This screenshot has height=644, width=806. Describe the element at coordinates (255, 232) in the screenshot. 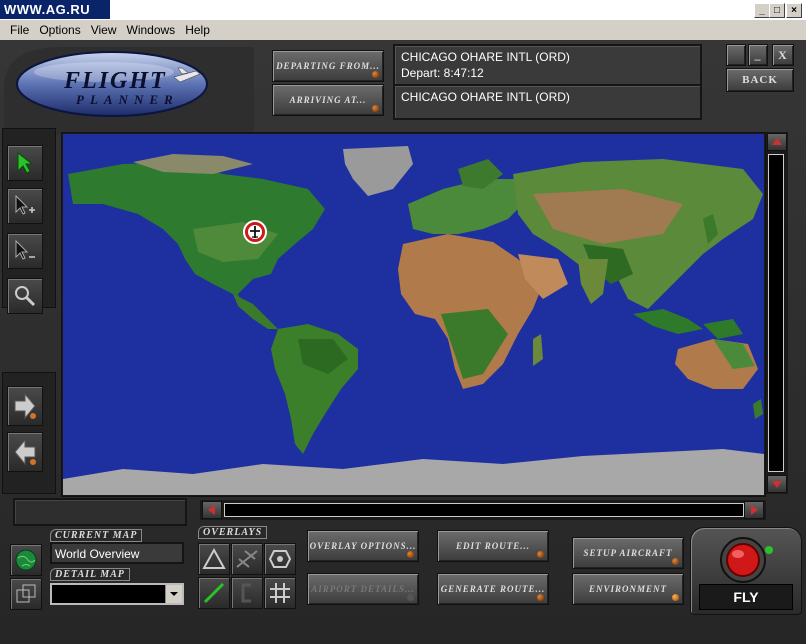

I see `airport-marker` at that location.